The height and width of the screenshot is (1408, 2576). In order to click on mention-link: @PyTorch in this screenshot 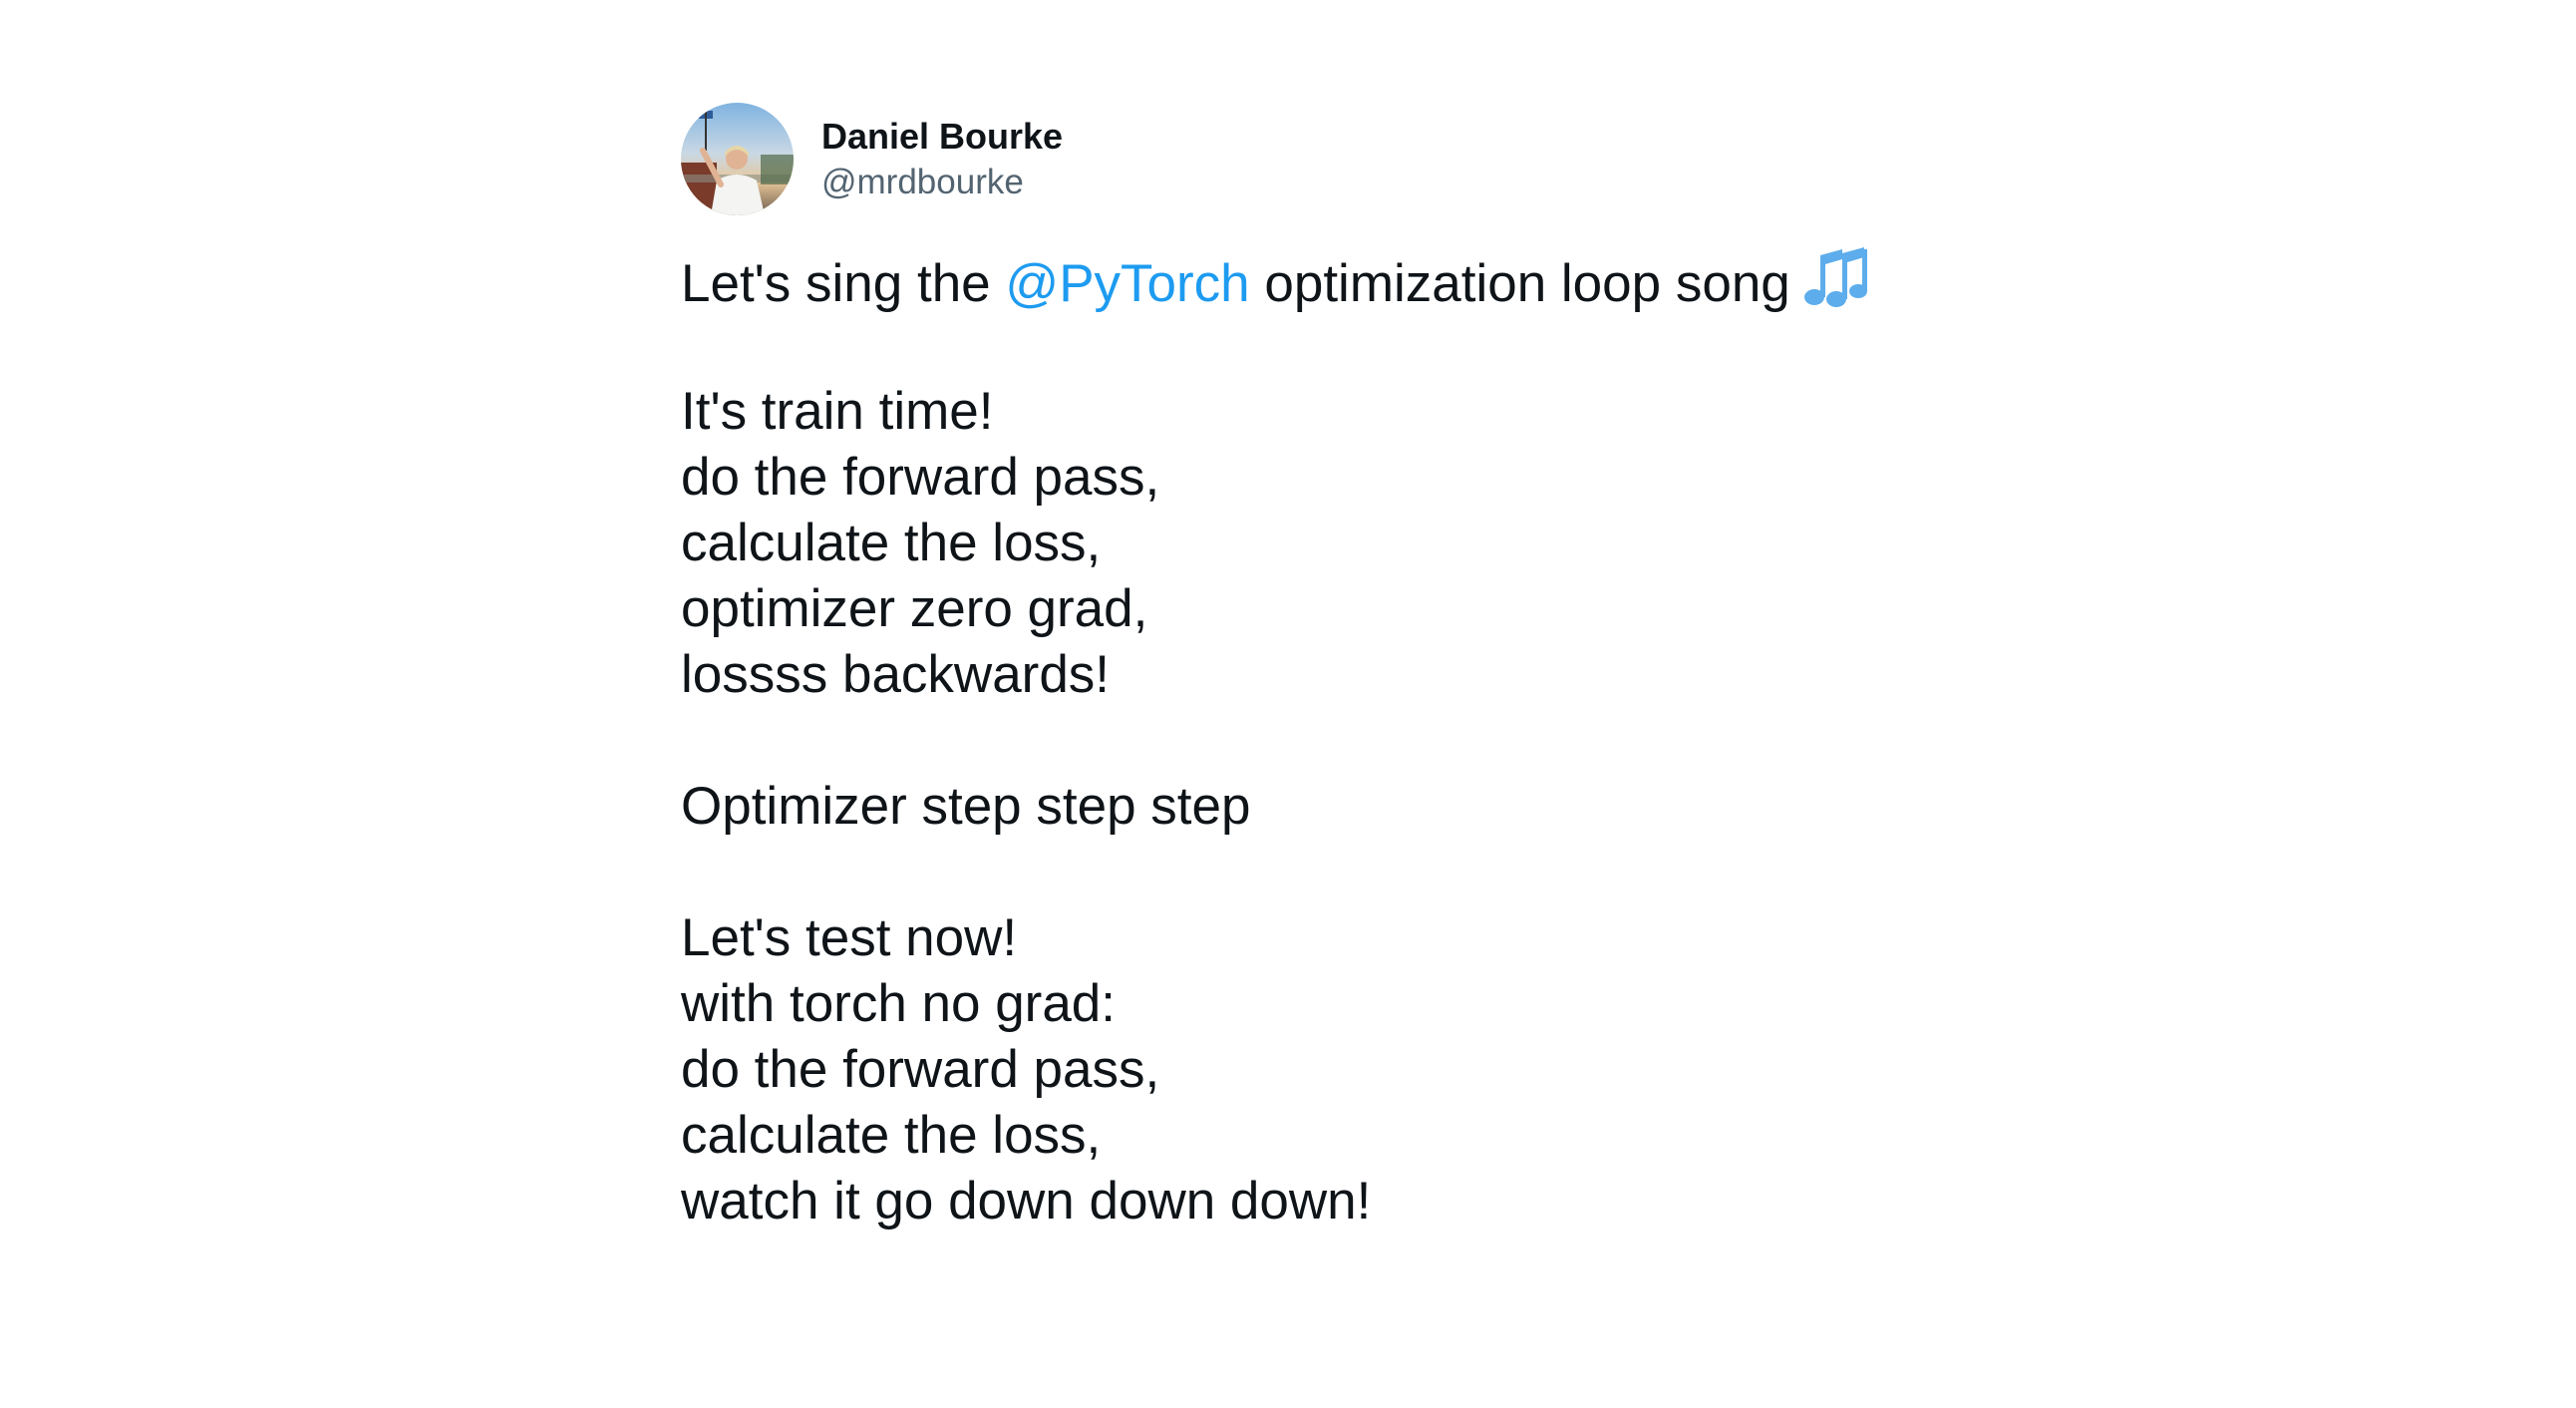, I will do `click(1127, 283)`.